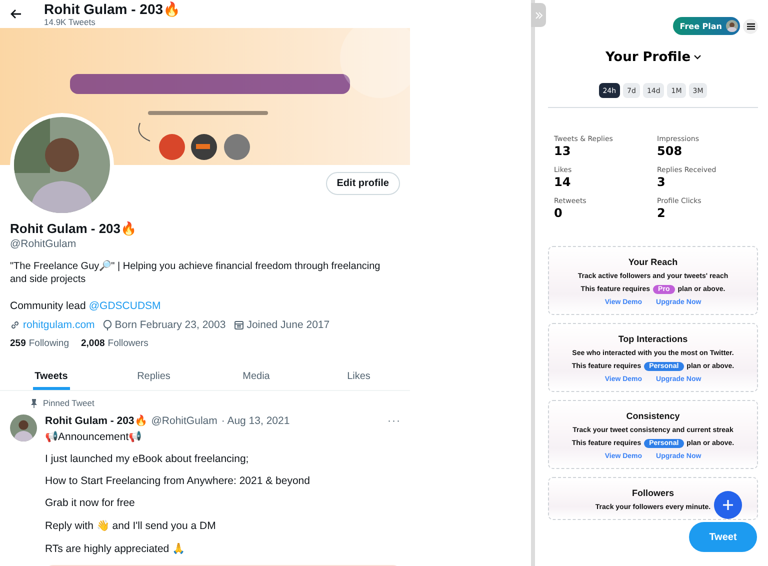 Image resolution: width=768 pixels, height=566 pixels. What do you see at coordinates (701, 26) in the screenshot?
I see `plan-label: Free Plan` at bounding box center [701, 26].